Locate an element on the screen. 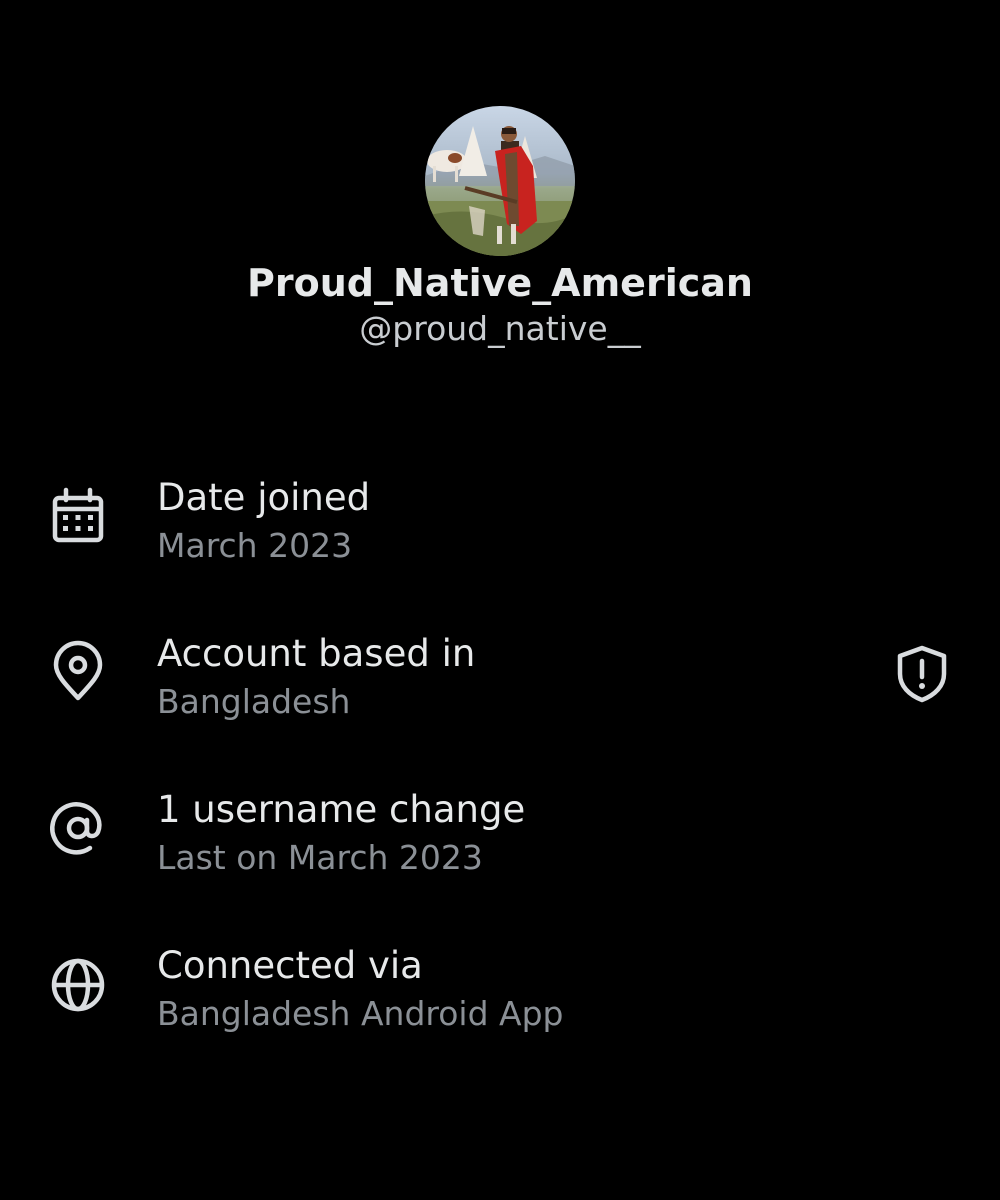 This screenshot has width=1000, height=1200. row-title: Date joined is located at coordinates (264, 497).